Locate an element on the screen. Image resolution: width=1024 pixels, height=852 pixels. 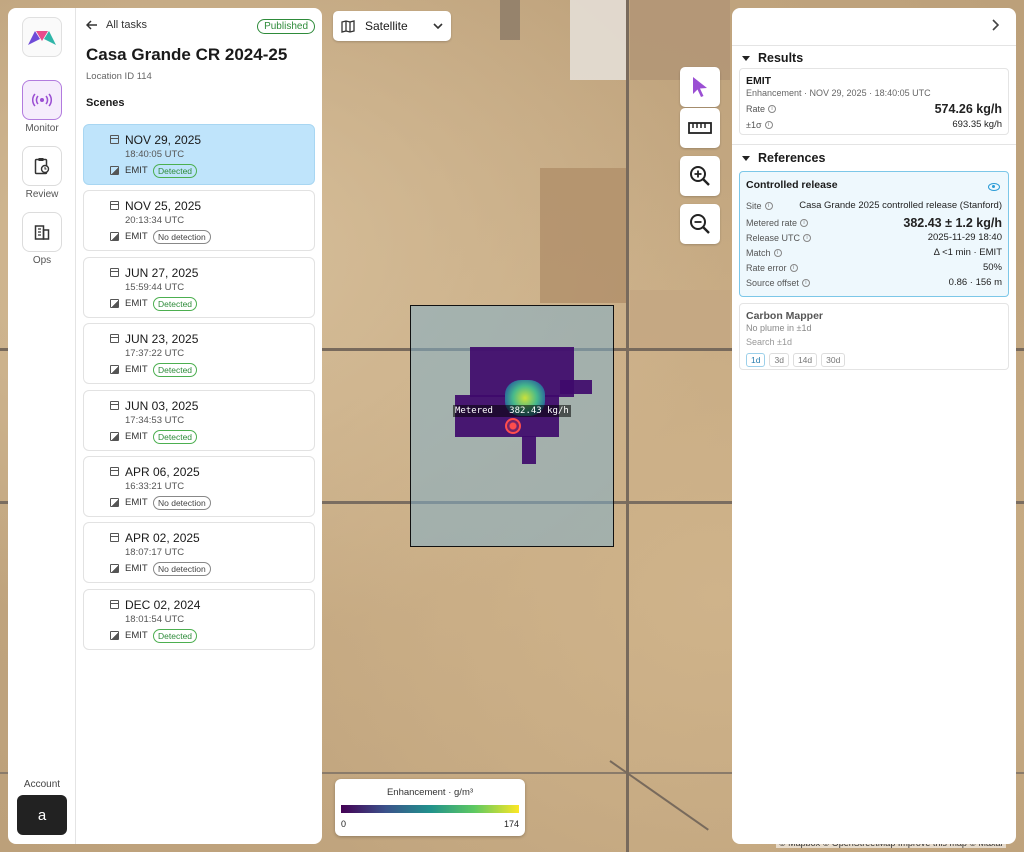
controlled-release-row: Rate error i 50% is located at coordinates (874, 267).